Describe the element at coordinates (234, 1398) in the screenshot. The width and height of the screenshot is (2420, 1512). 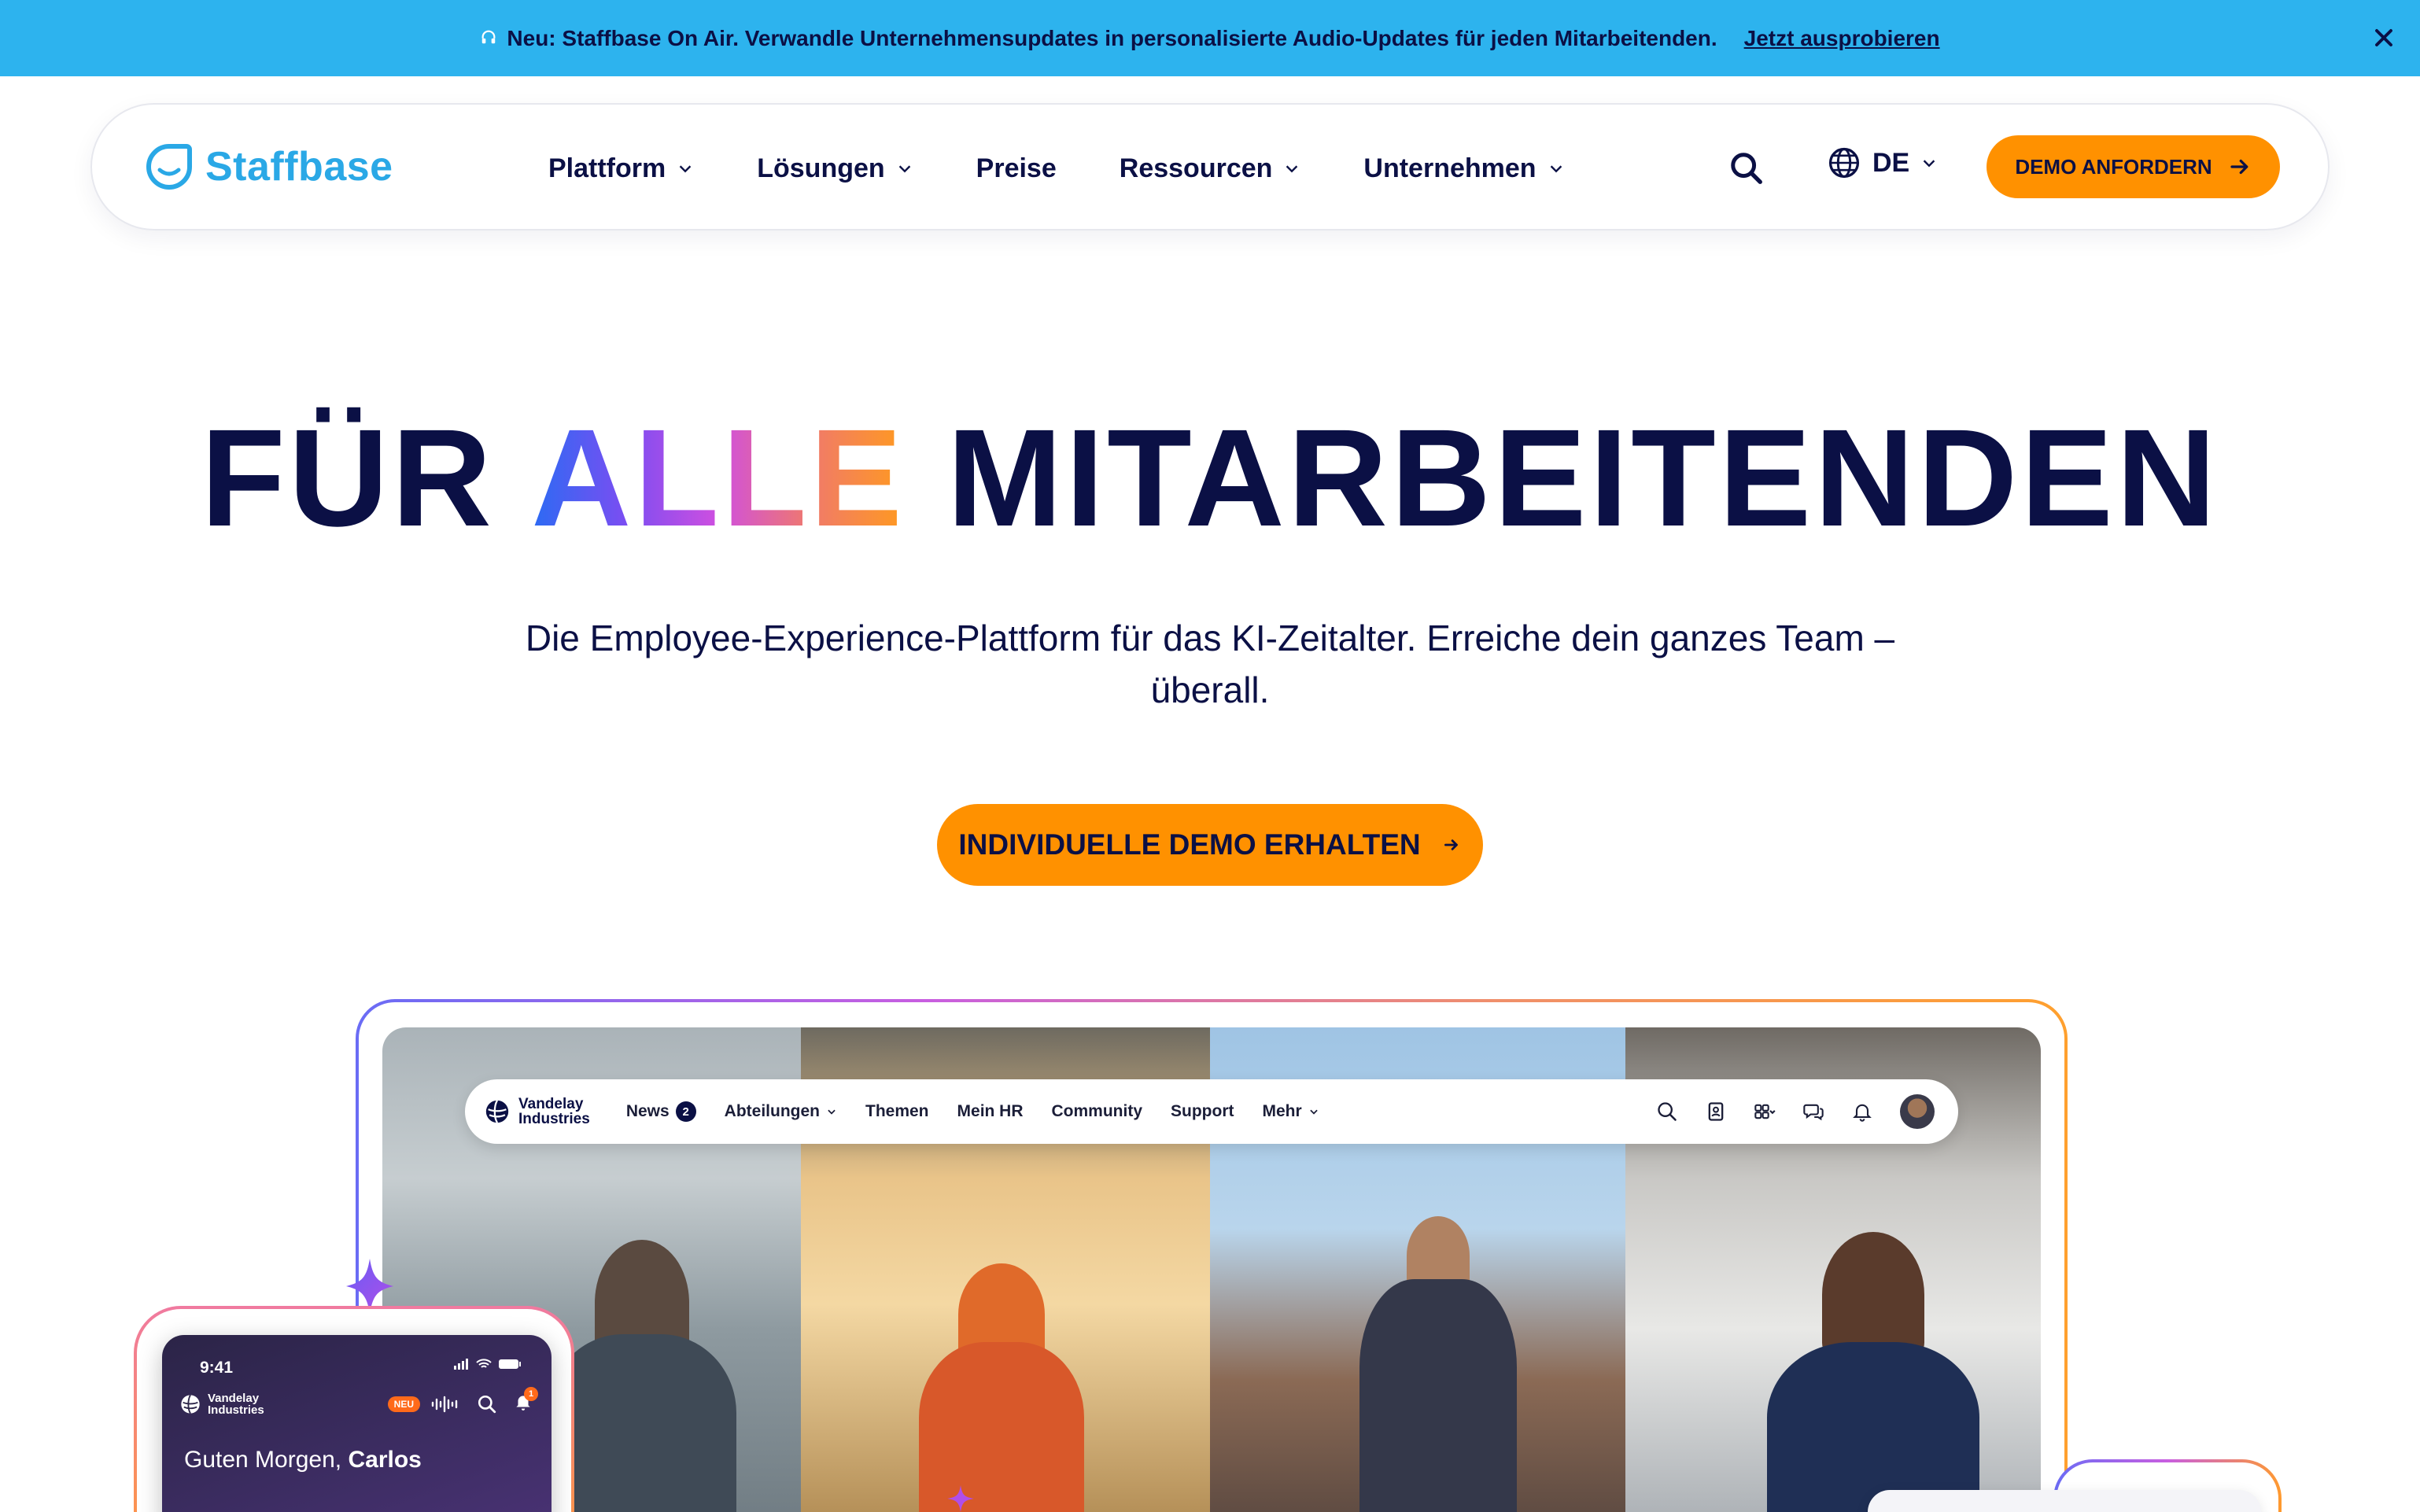
I see `phone-brand-line1: Vandelay` at that location.